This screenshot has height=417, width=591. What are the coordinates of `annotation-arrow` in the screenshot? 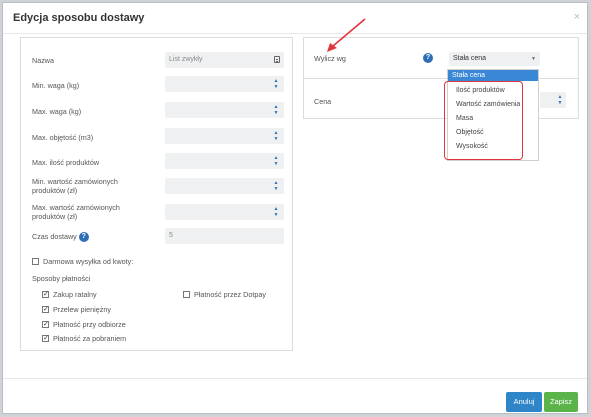 It's located at (346, 35).